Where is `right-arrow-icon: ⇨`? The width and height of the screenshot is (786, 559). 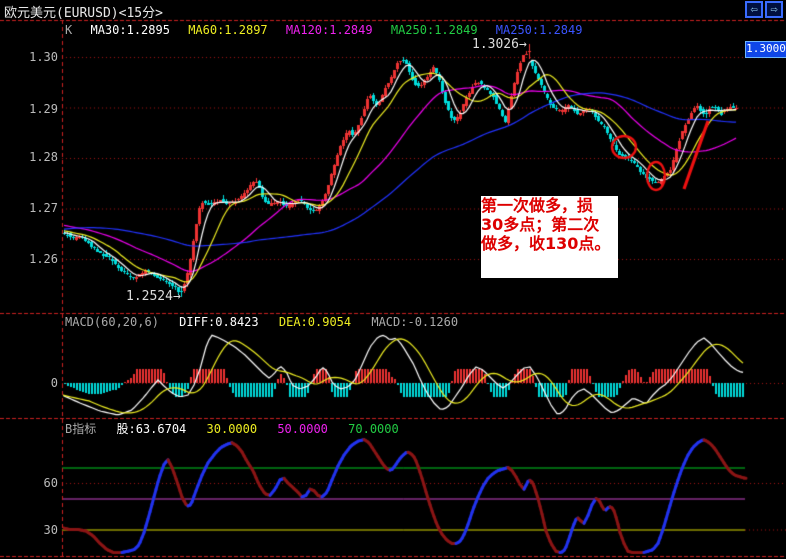
right-arrow-icon: ⇨ is located at coordinates (774, 9).